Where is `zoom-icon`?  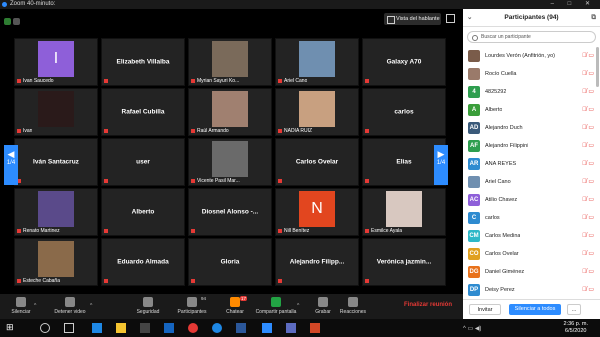 zoom-icon is located at coordinates (267, 328).